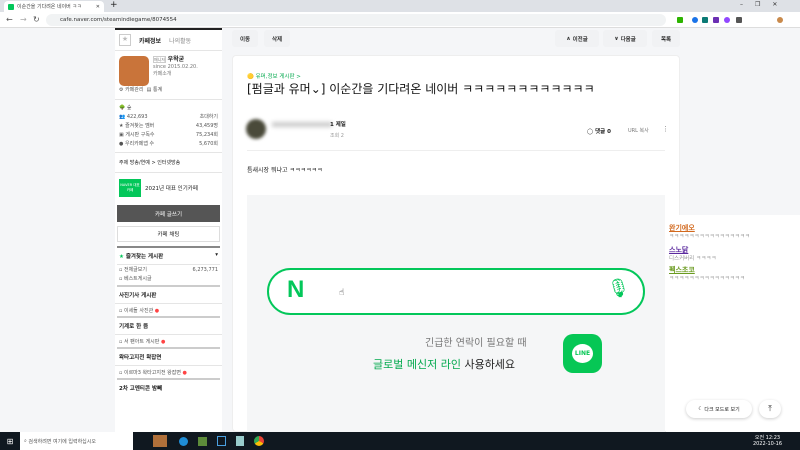 The height and width of the screenshot is (450, 800). What do you see at coordinates (168, 309) in the screenshot?
I see `board-link: ▫ 이세돌 사진관 ●` at bounding box center [168, 309].